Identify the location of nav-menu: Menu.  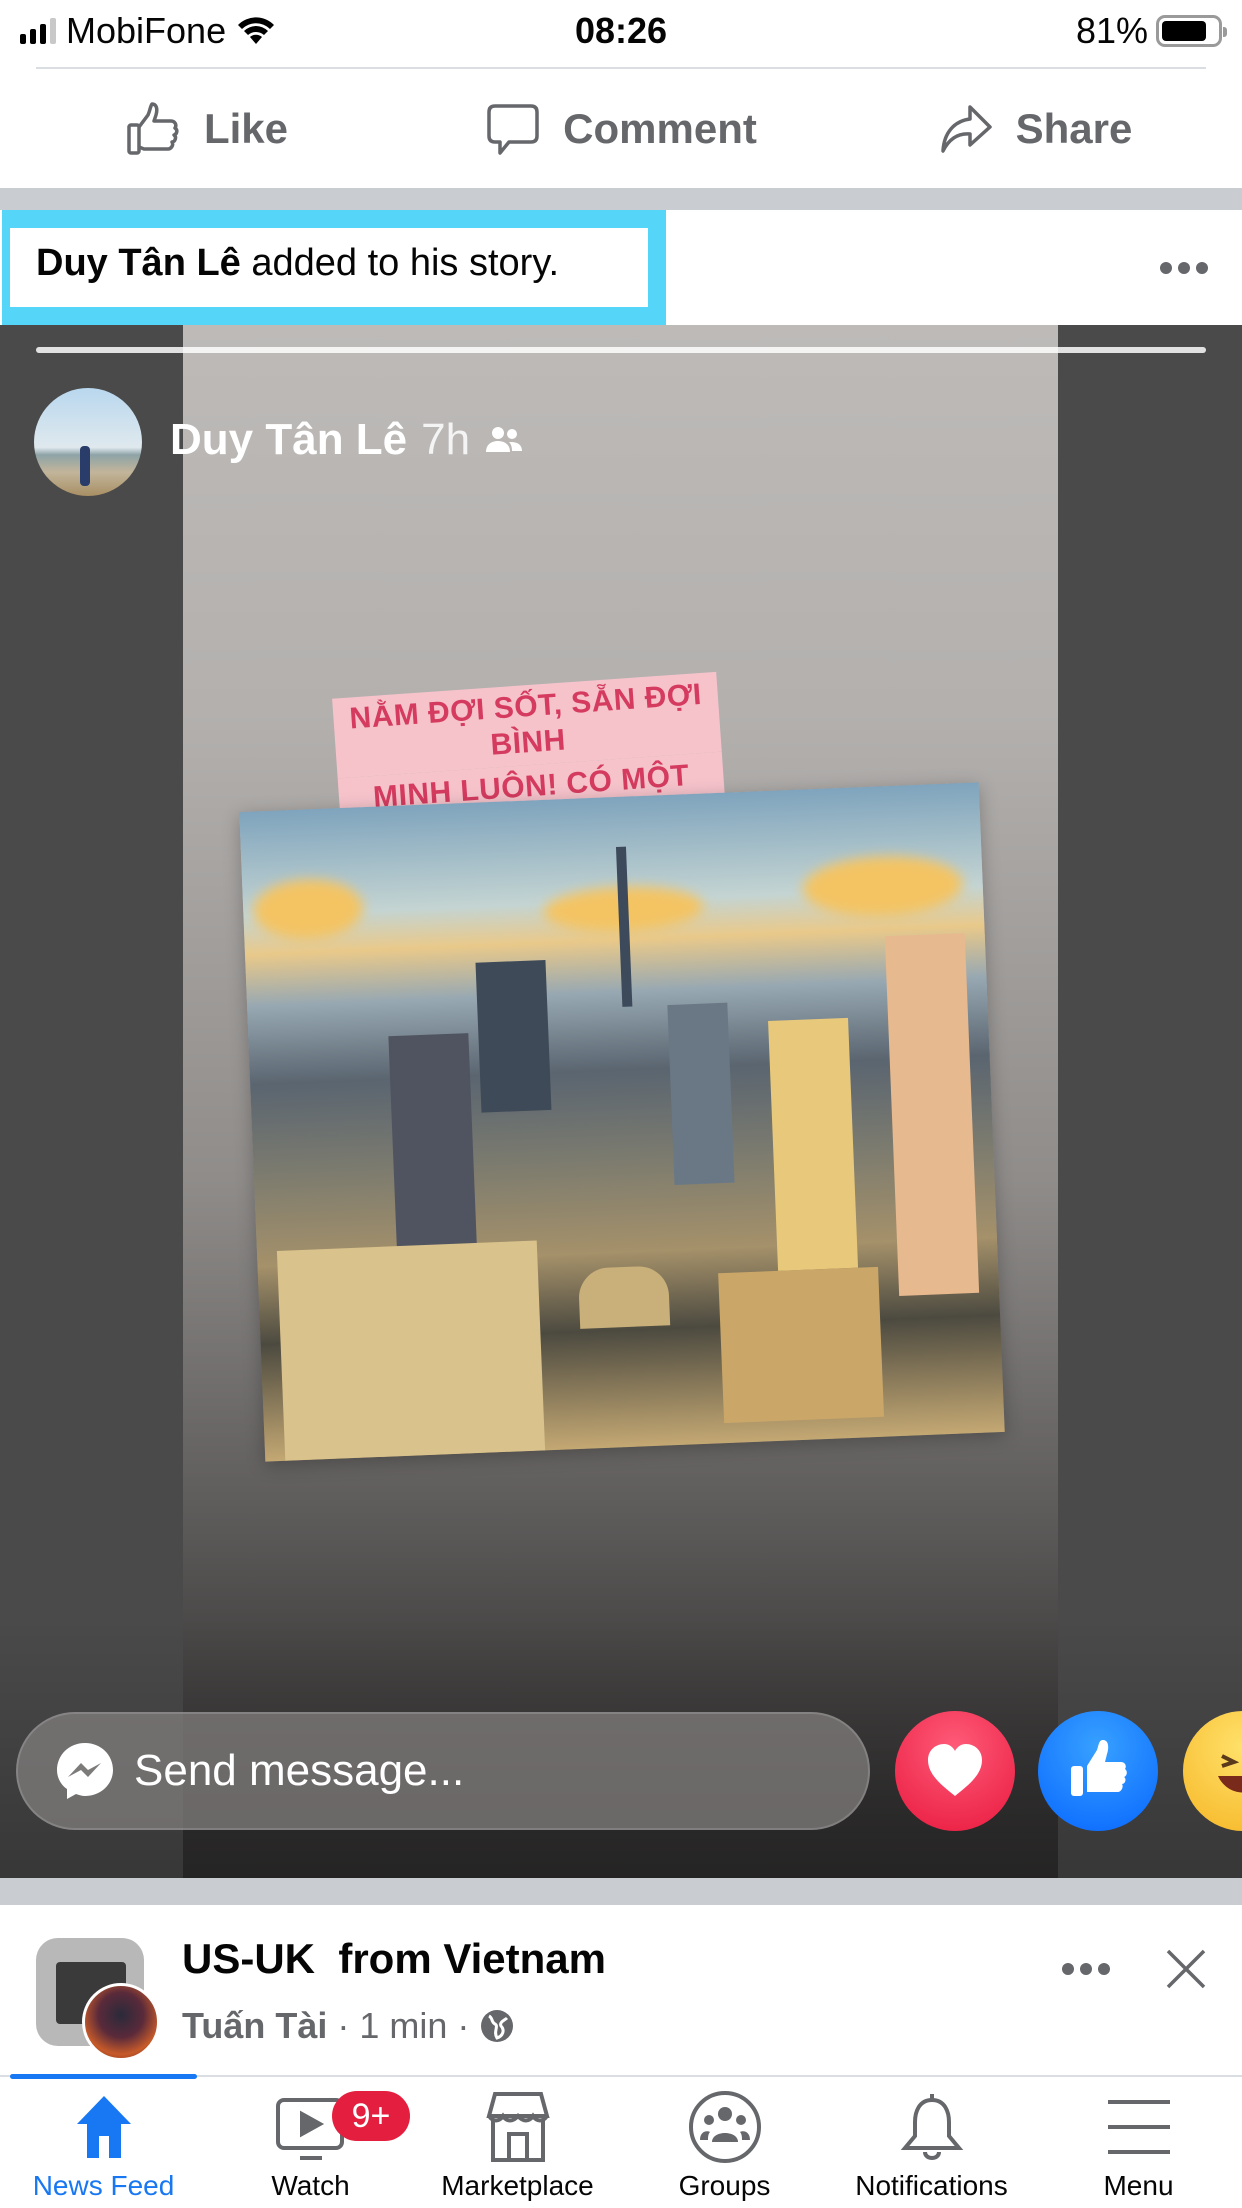
(1138, 2142).